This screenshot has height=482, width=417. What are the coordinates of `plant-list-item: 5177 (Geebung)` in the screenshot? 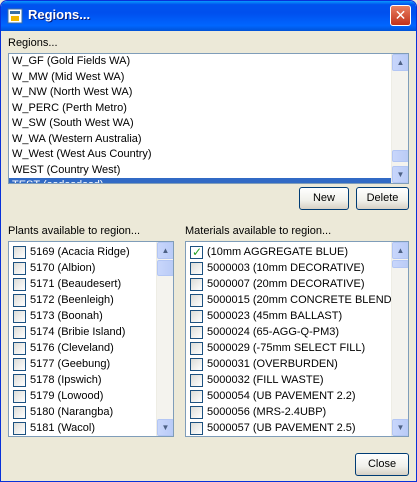 It's located at (82, 364).